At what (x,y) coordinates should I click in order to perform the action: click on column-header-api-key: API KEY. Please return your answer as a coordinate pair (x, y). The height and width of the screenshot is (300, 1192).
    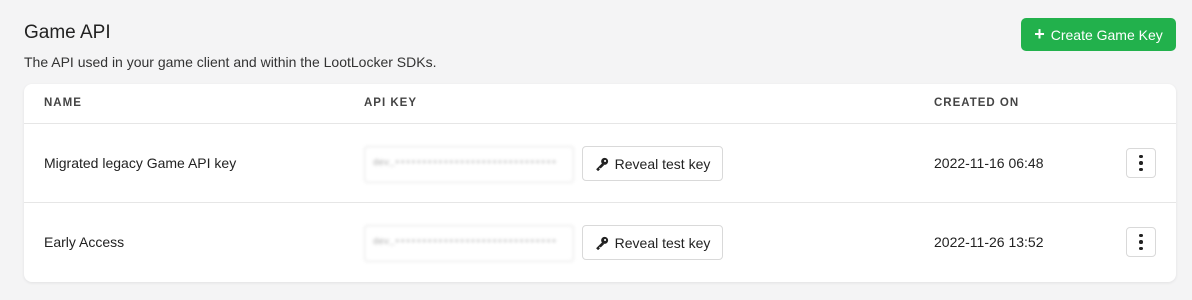
    Looking at the image, I should click on (391, 103).